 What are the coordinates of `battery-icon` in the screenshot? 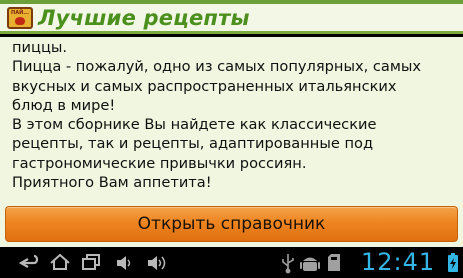 It's located at (453, 262).